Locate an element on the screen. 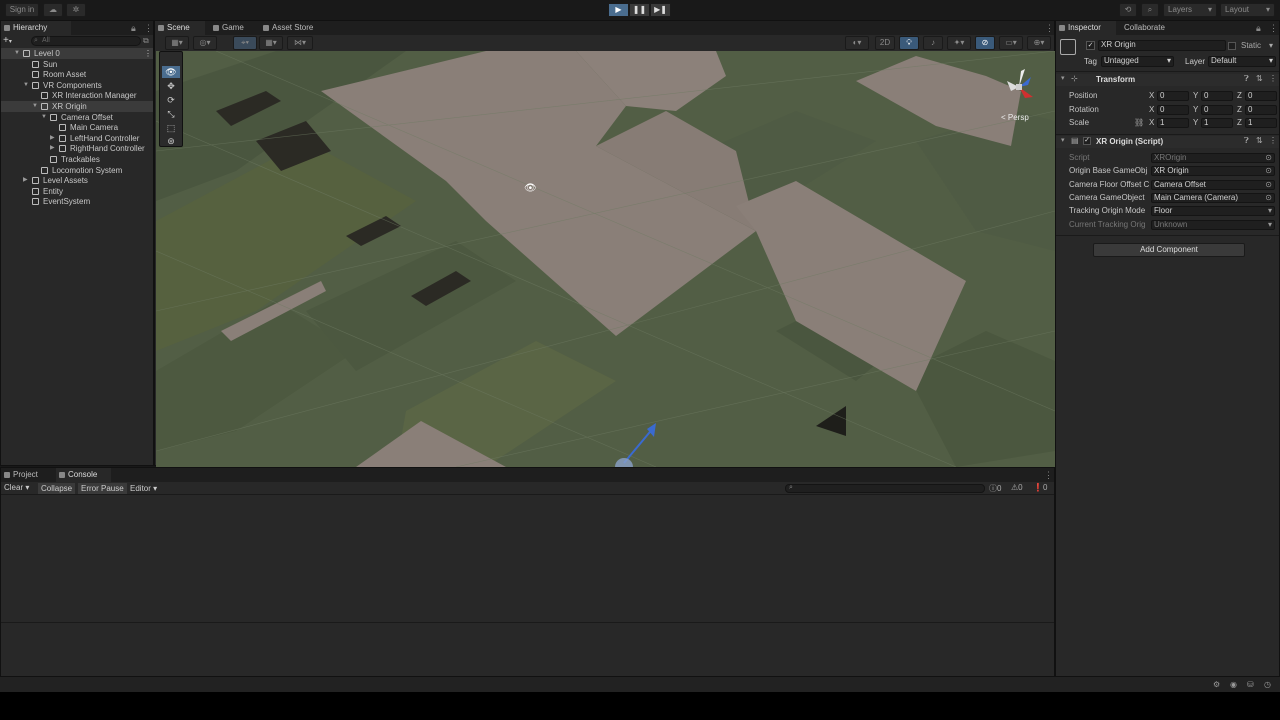 The height and width of the screenshot is (720, 1280). tab-console: Console is located at coordinates (83, 475).